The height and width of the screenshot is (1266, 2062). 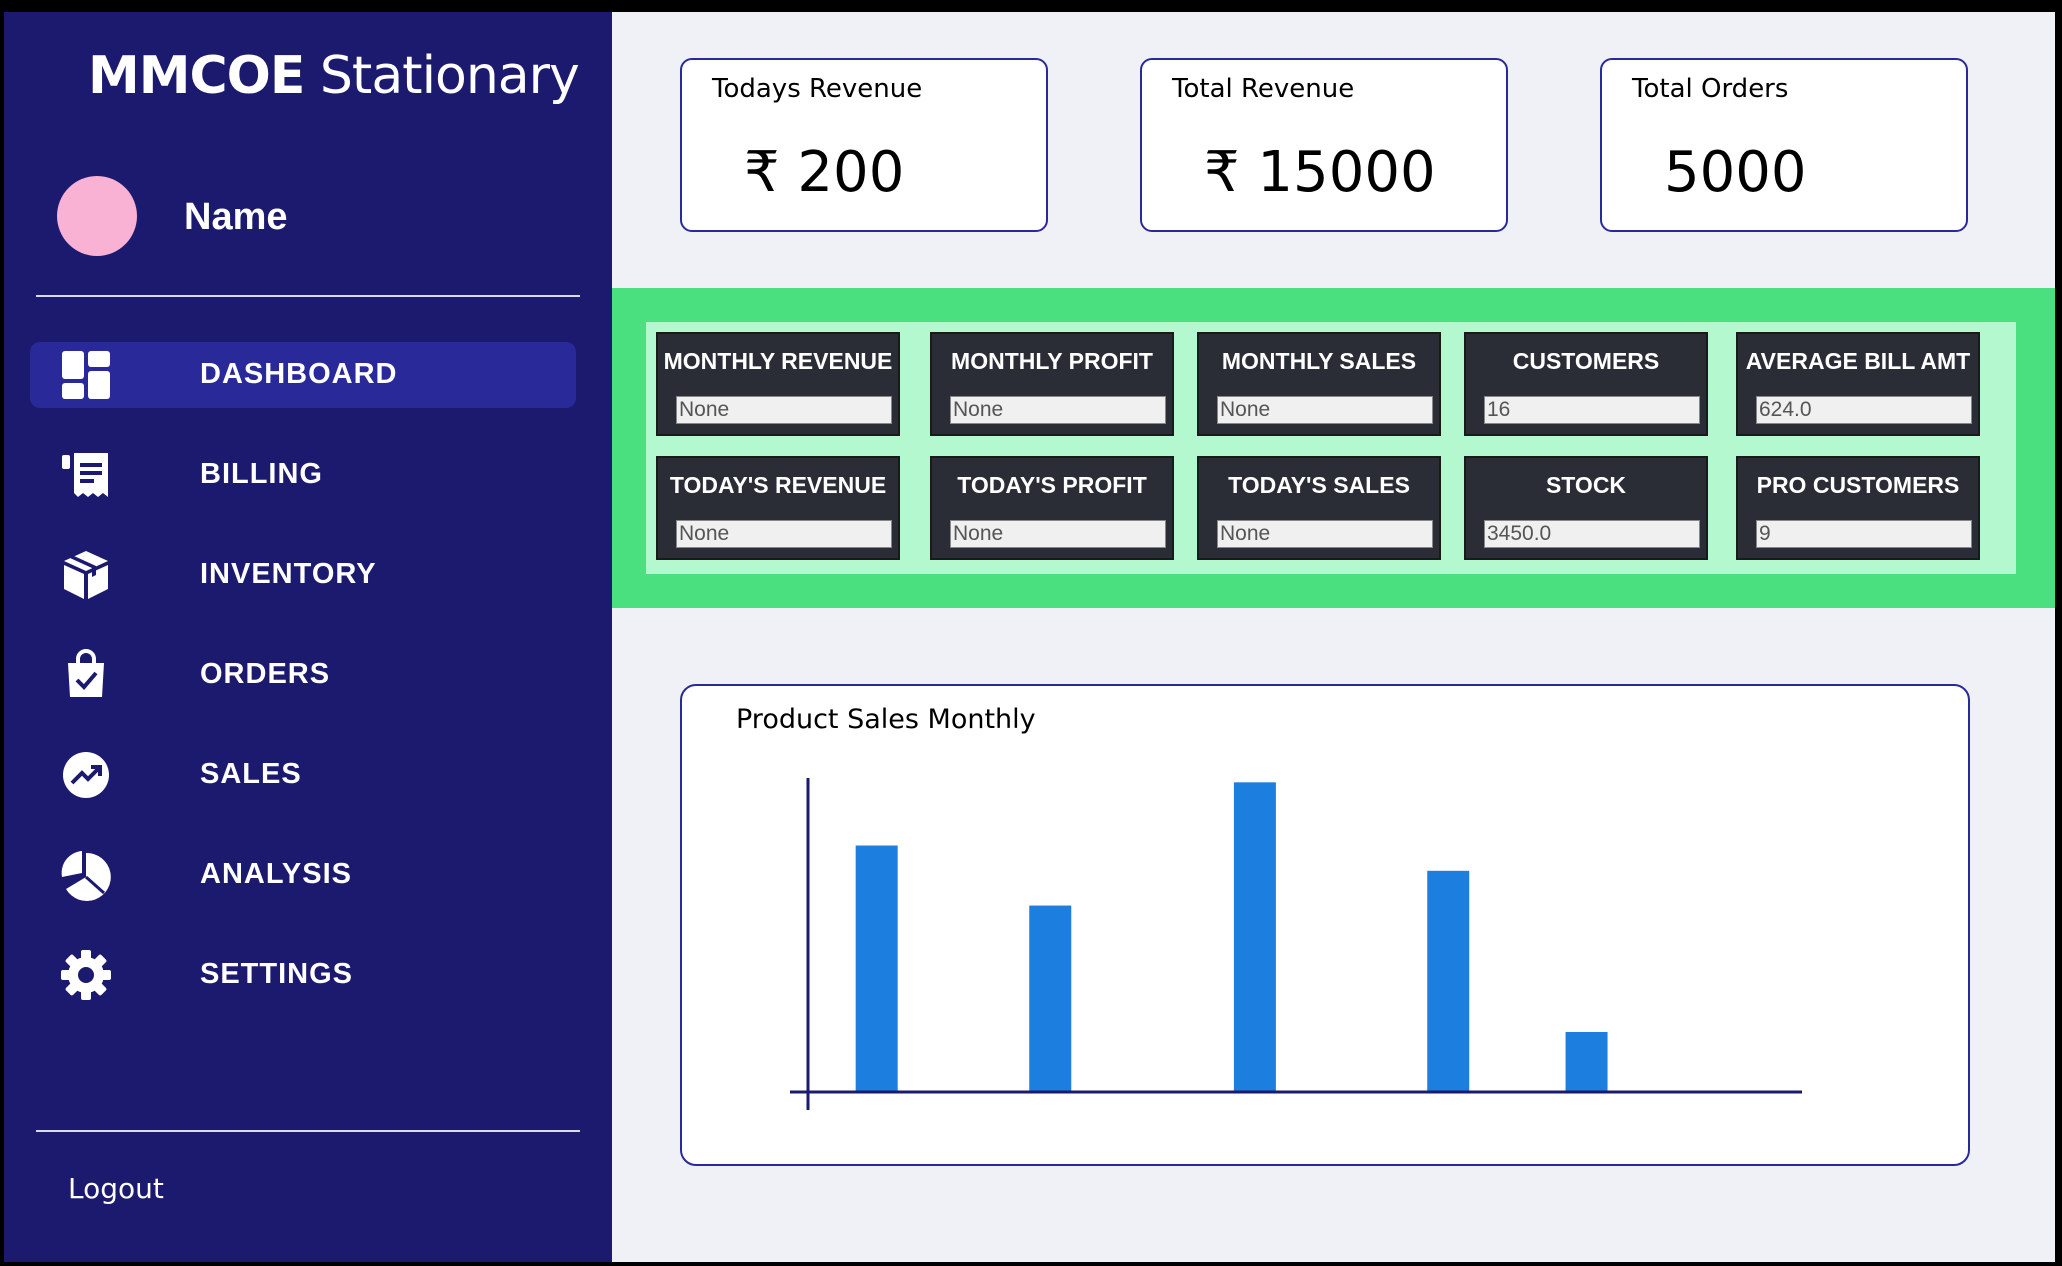 I want to click on brand-bold: MMCOE, so click(x=196, y=76).